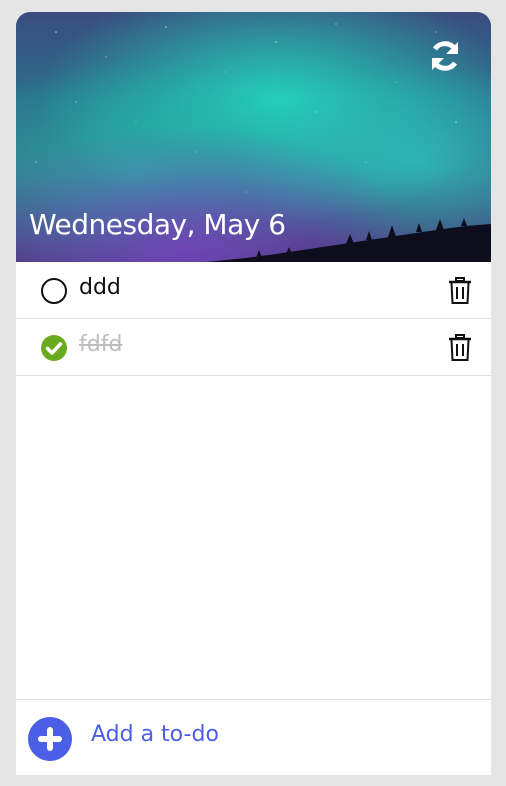 The height and width of the screenshot is (786, 506). I want to click on refresh-icon, so click(445, 56).